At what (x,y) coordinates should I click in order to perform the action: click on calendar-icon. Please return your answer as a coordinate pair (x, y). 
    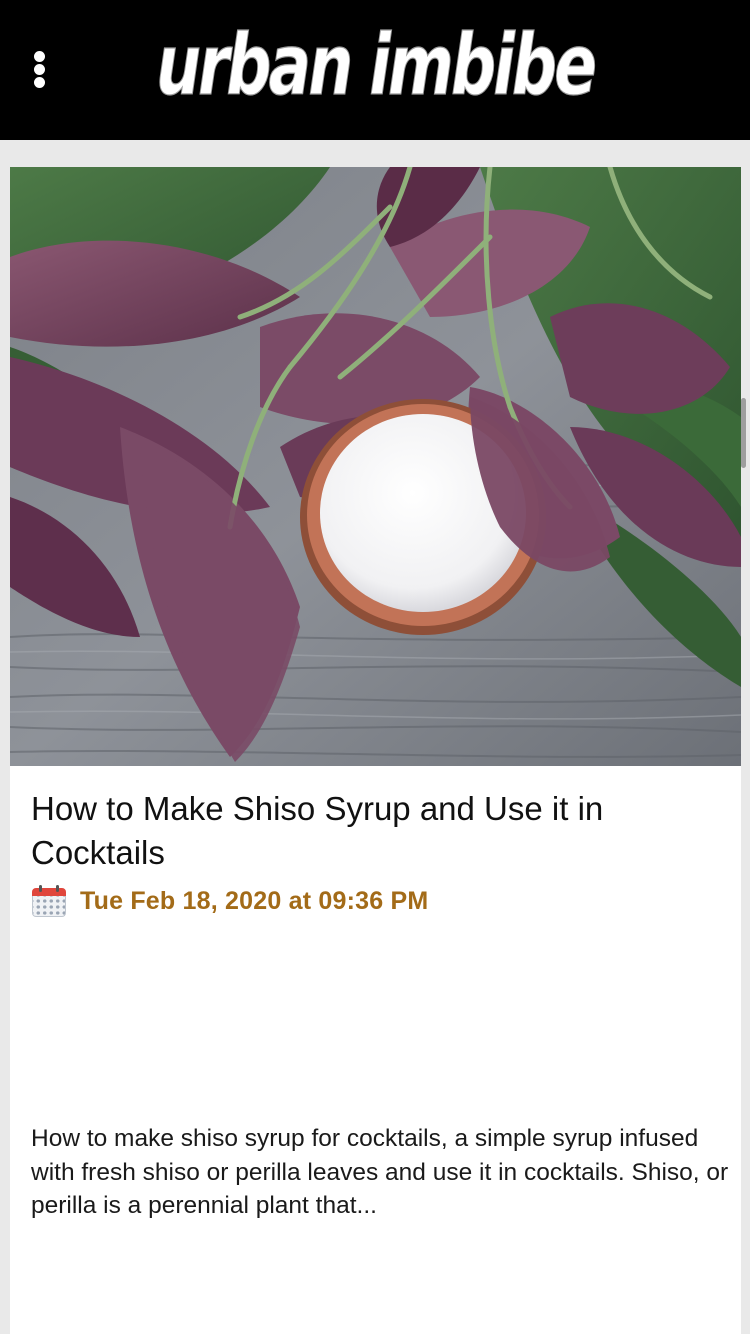
    Looking at the image, I should click on (49, 901).